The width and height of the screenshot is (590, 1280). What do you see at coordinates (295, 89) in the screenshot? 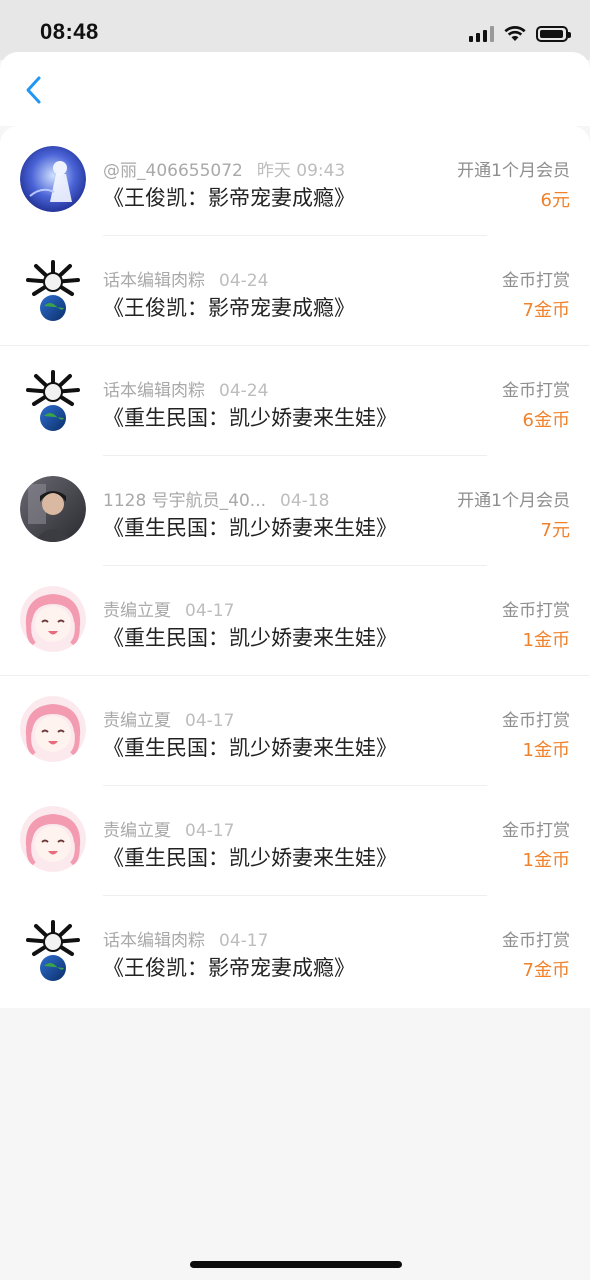
I see `nav-bar` at bounding box center [295, 89].